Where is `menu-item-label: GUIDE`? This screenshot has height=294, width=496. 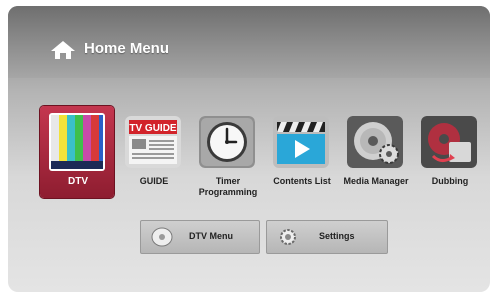
menu-item-label: GUIDE is located at coordinates (154, 181).